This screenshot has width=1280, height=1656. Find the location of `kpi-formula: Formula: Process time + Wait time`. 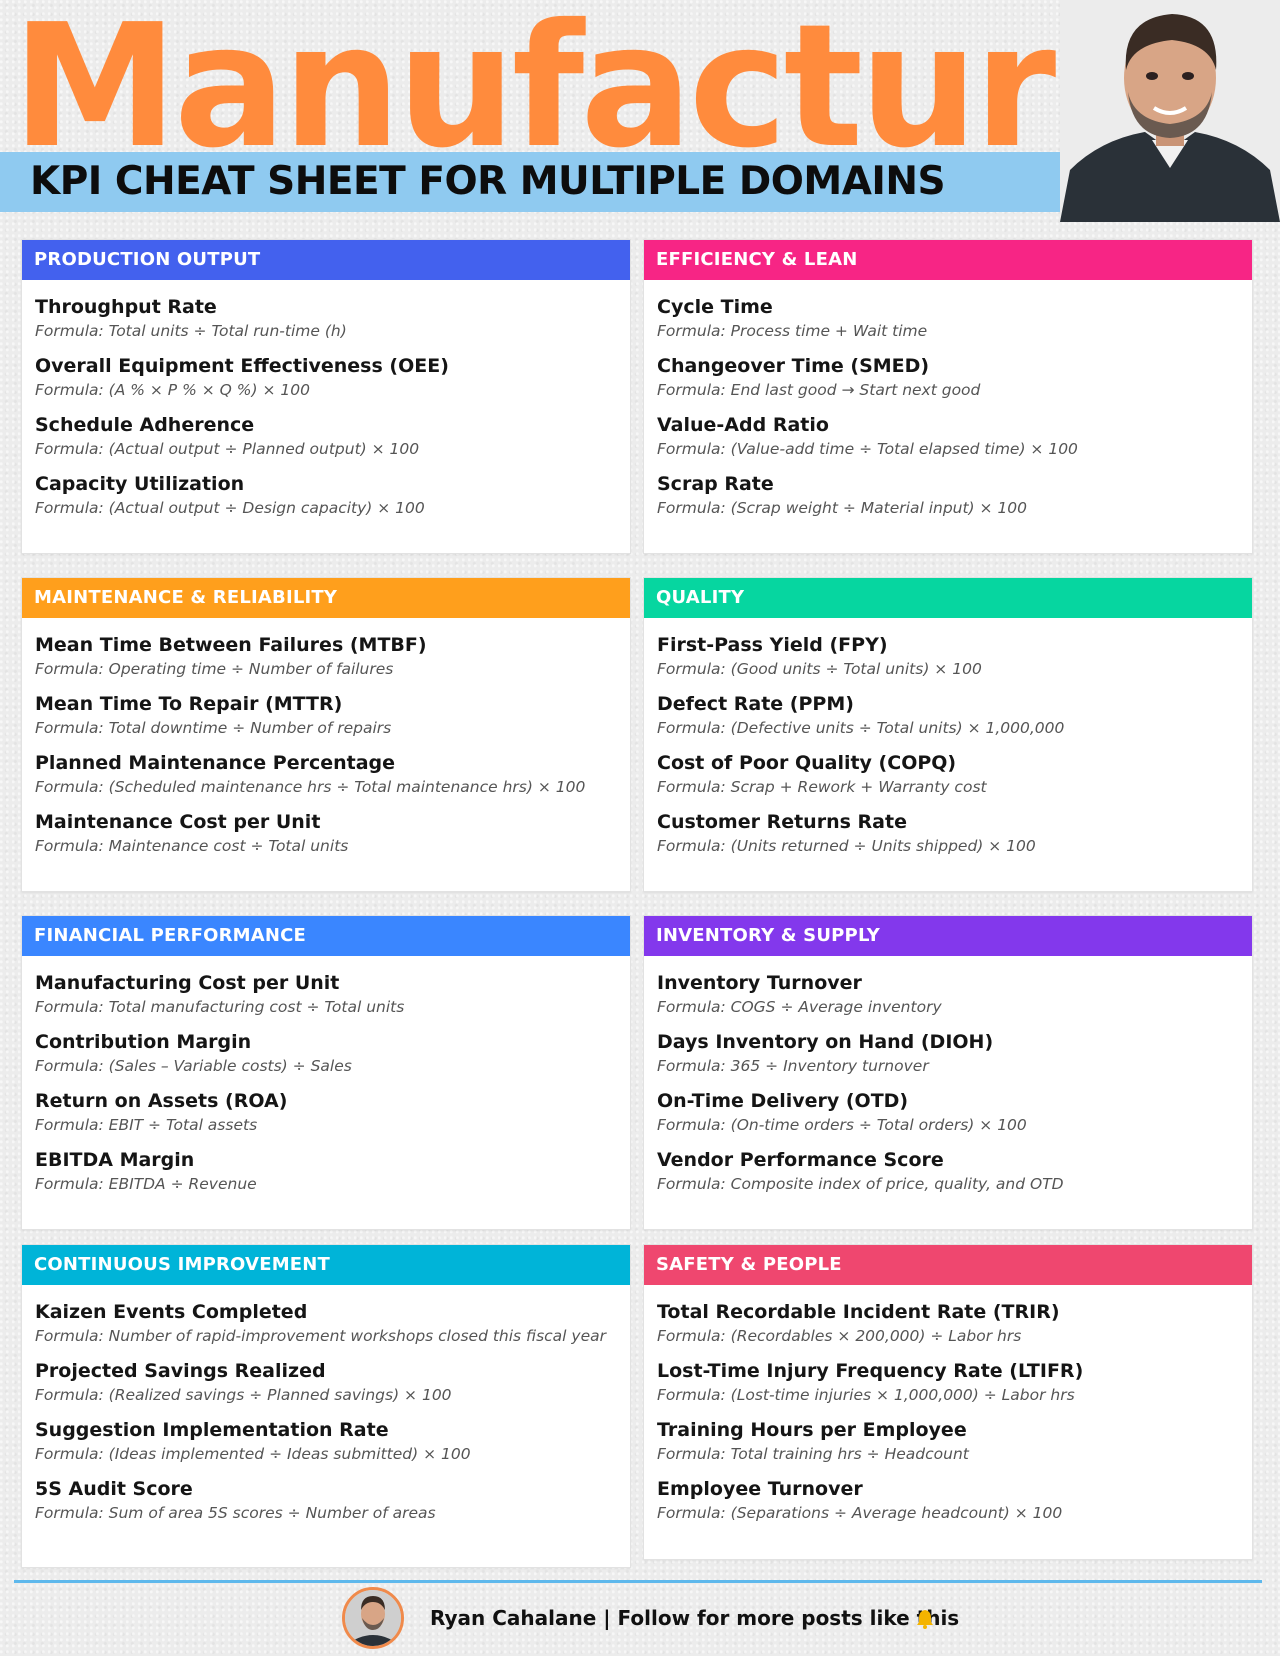

kpi-formula: Formula: Process time + Wait time is located at coordinates (792, 331).